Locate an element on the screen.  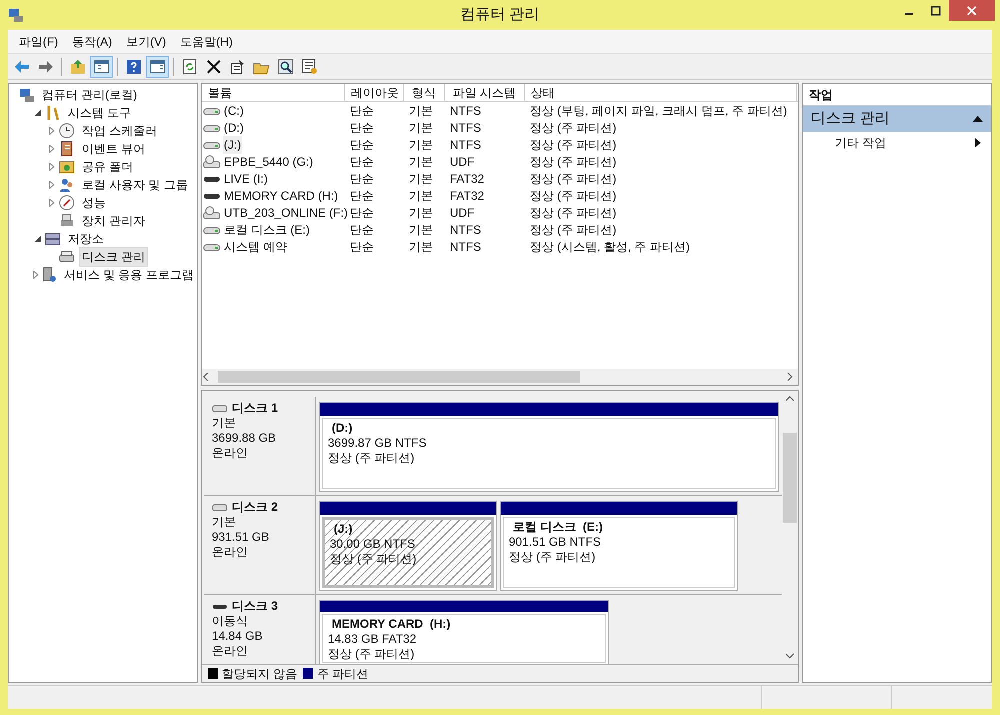
tree-item: 디스크 관리 is located at coordinates (113, 257).